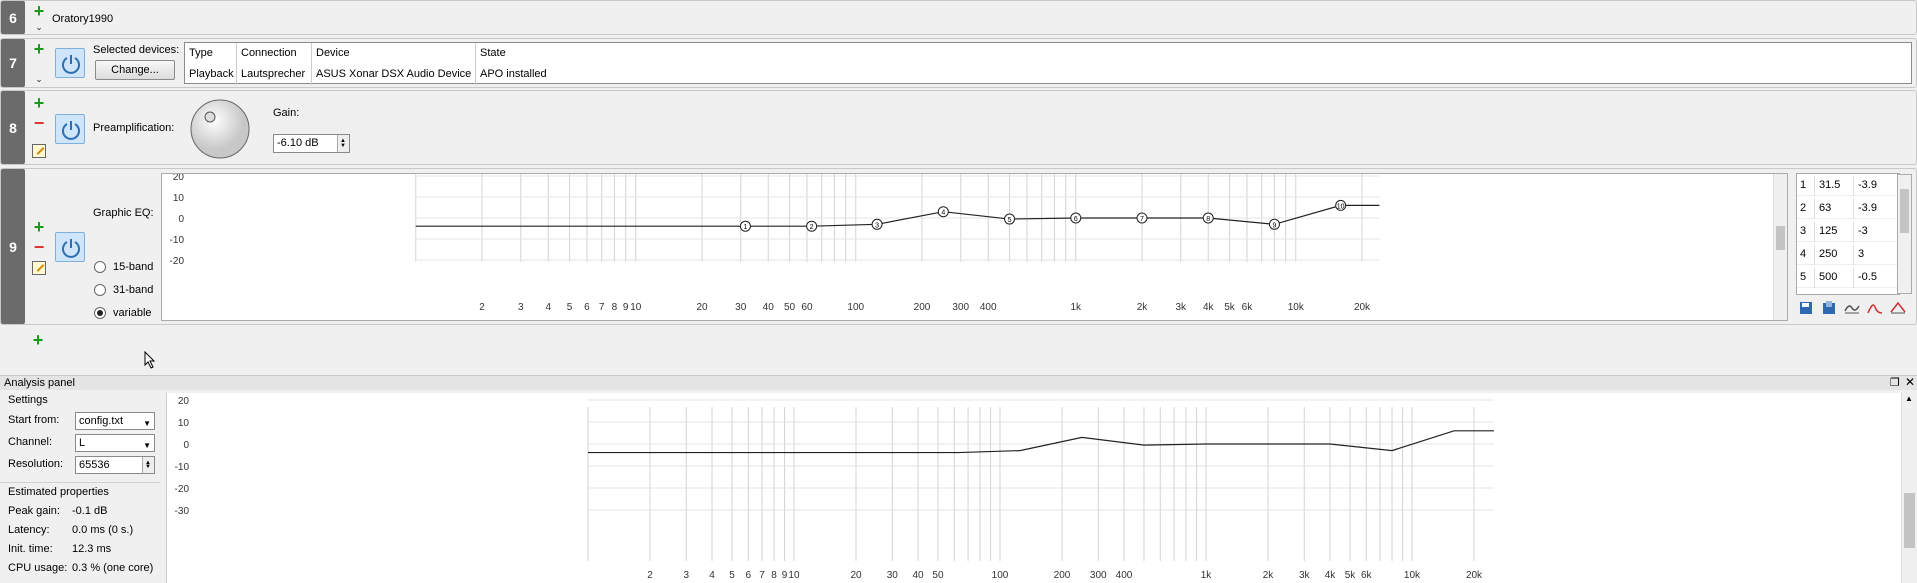 This screenshot has width=1917, height=583. What do you see at coordinates (1848, 186) in the screenshot?
I see `band-row: 1 31.5 -3.9` at bounding box center [1848, 186].